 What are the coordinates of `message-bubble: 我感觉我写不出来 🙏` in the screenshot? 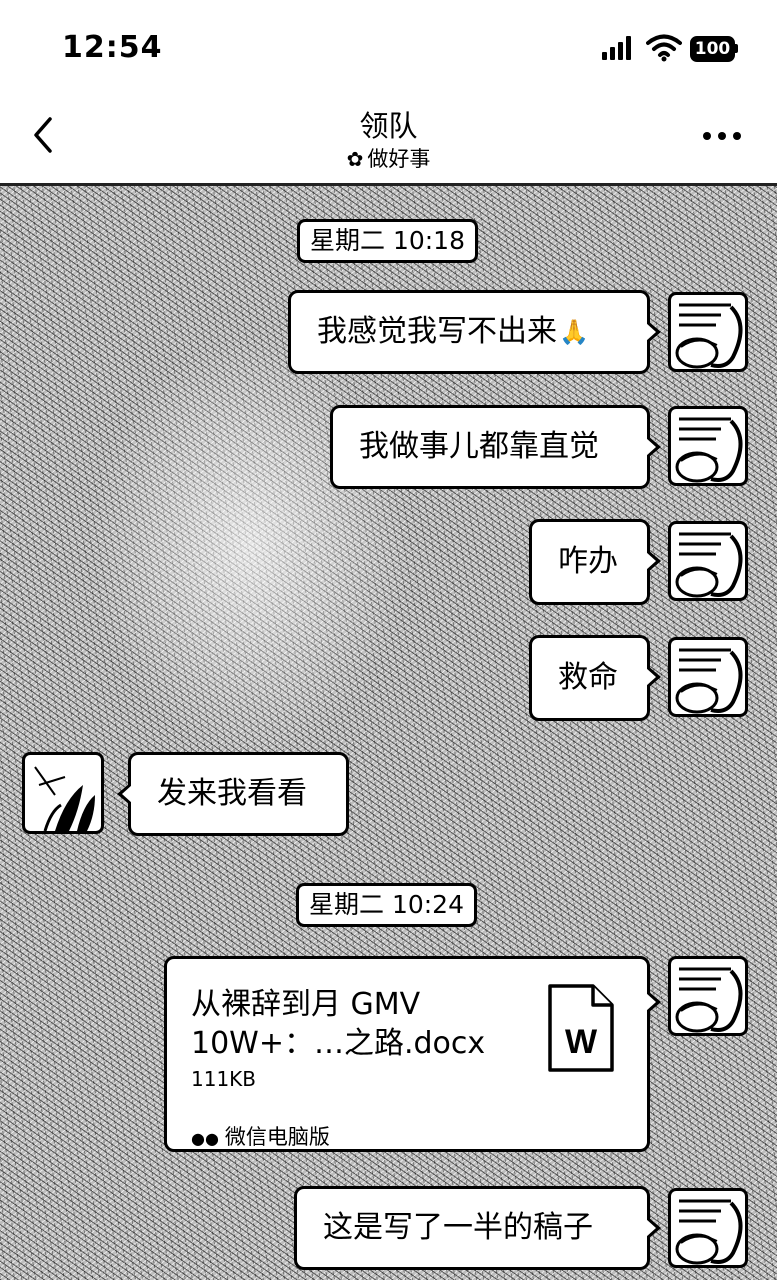 It's located at (474, 332).